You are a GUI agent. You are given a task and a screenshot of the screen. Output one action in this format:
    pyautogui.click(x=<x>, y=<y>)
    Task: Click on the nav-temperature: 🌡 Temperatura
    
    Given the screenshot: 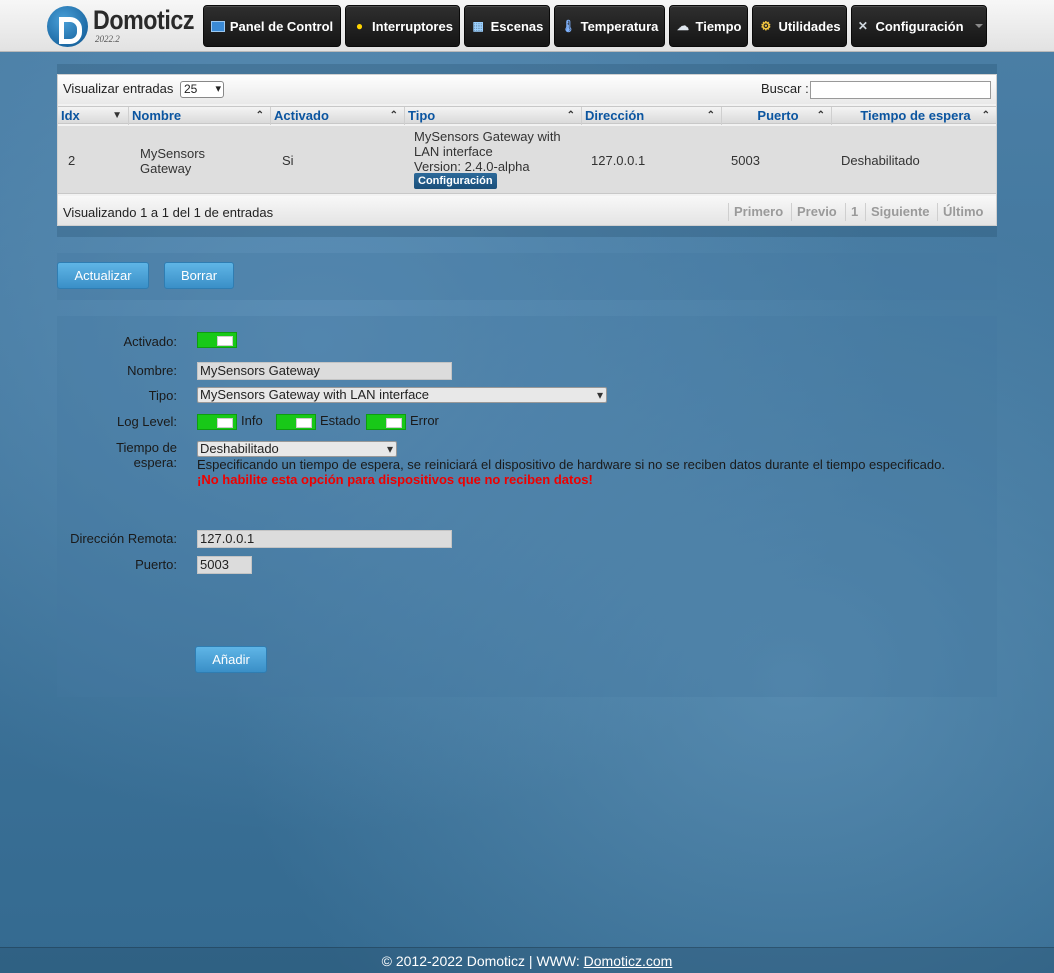 What is the action you would take?
    pyautogui.click(x=609, y=26)
    